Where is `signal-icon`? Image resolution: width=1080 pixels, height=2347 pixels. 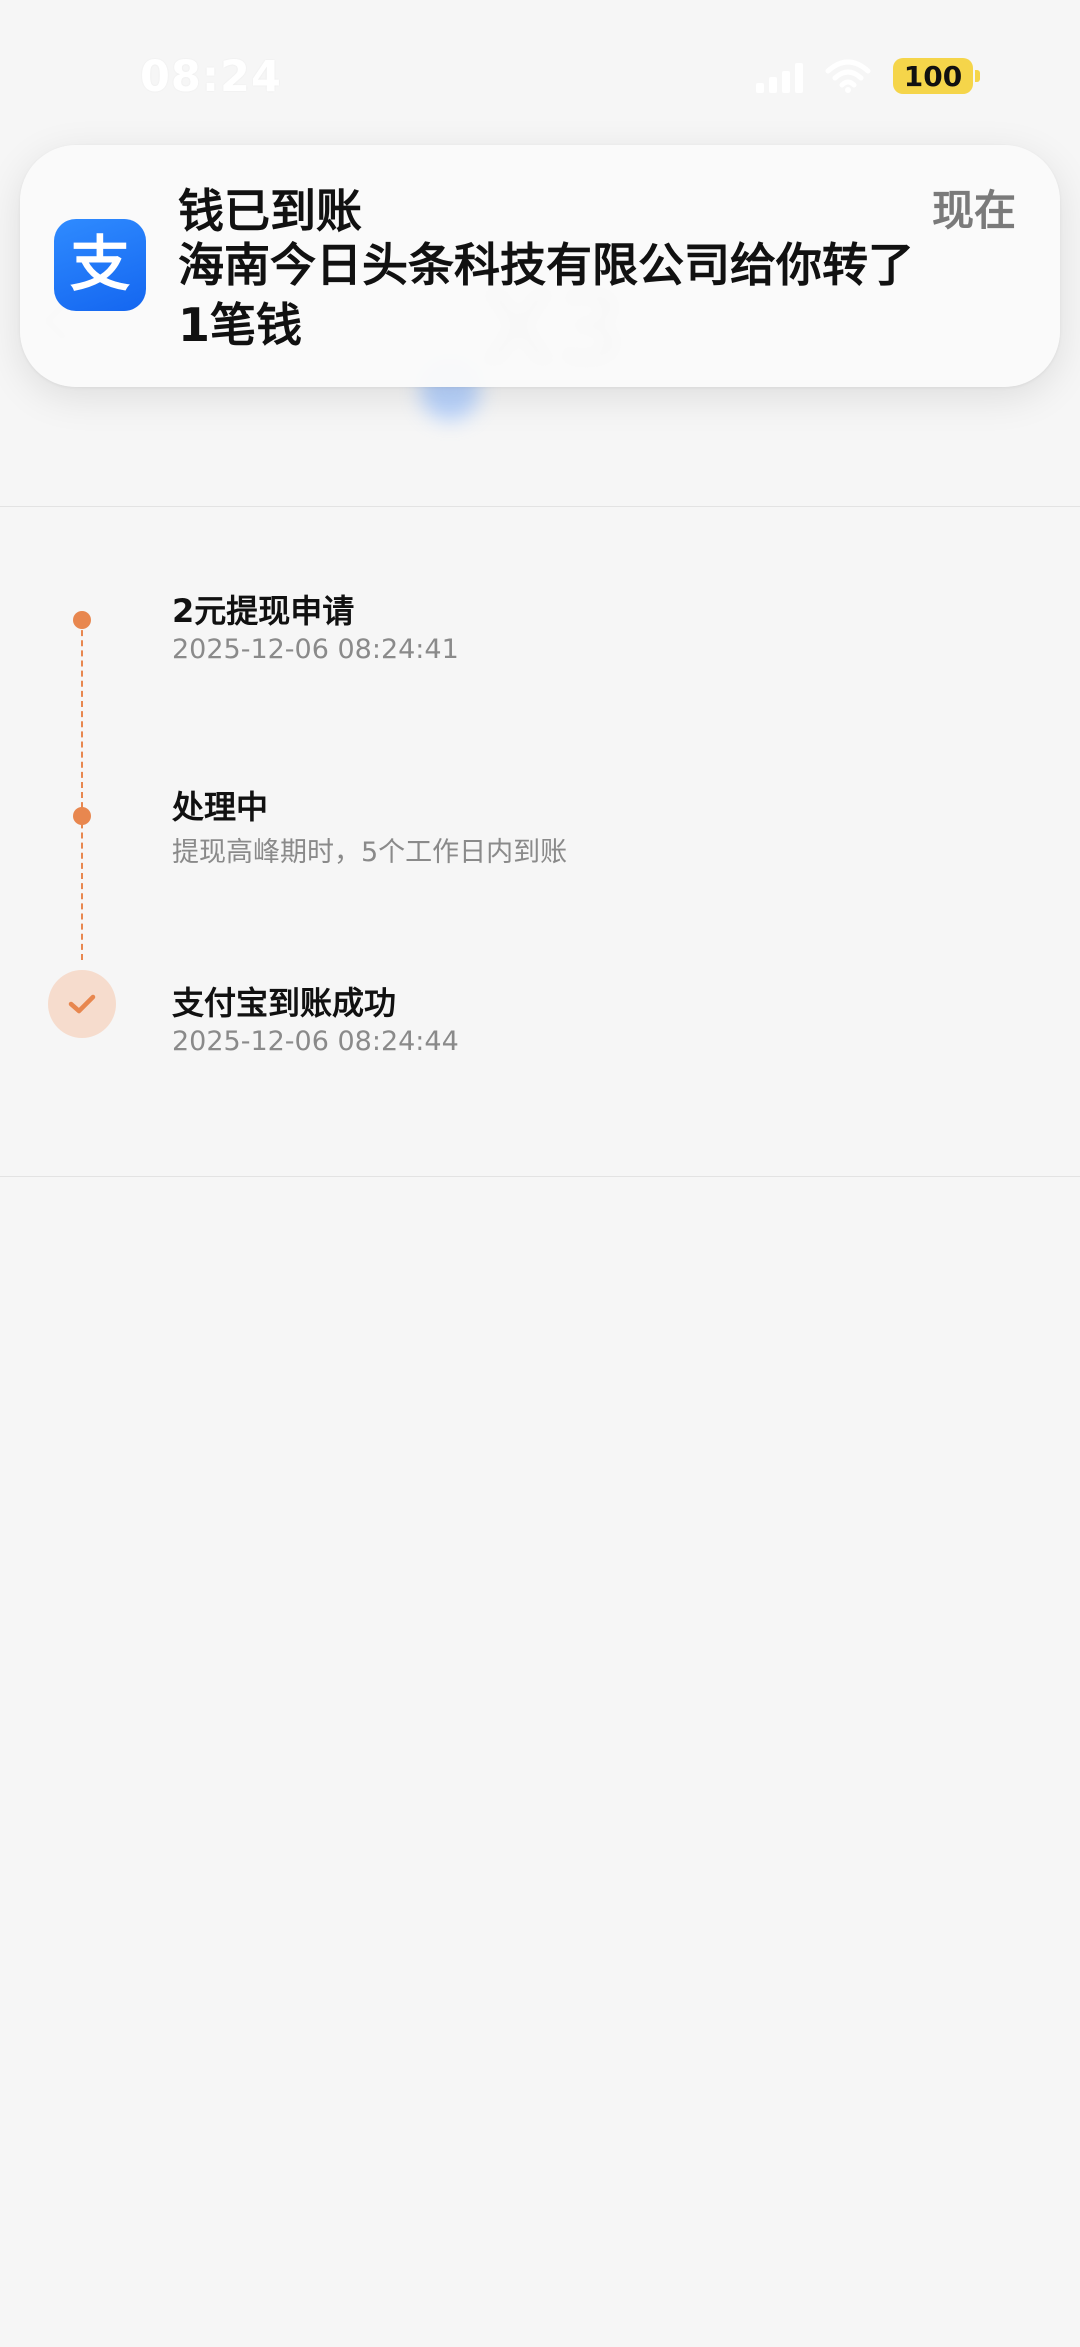
signal-icon is located at coordinates (779, 76).